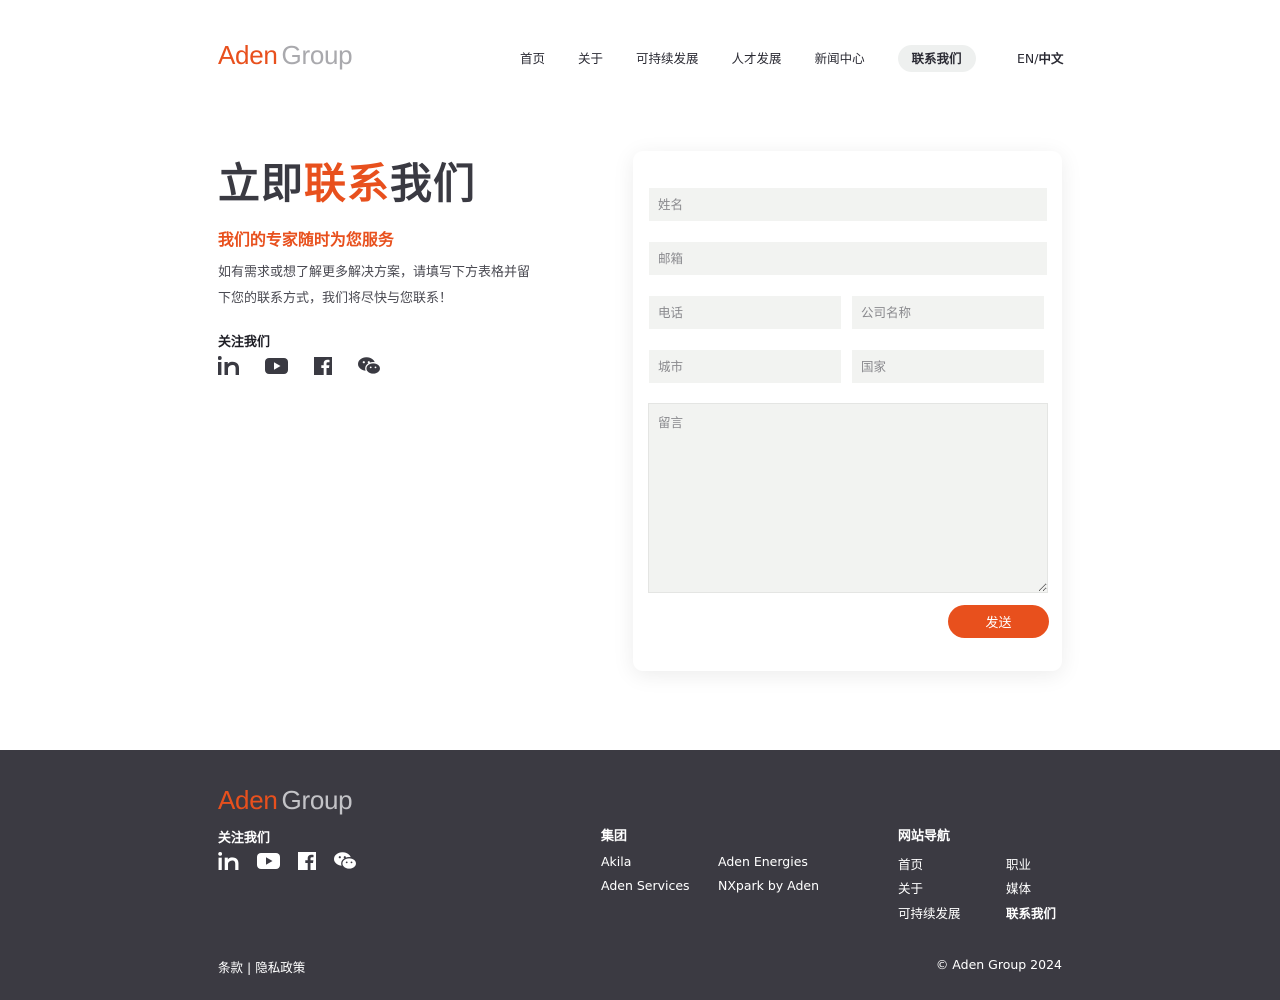  What do you see at coordinates (998, 621) in the screenshot?
I see `send-button: 发送` at bounding box center [998, 621].